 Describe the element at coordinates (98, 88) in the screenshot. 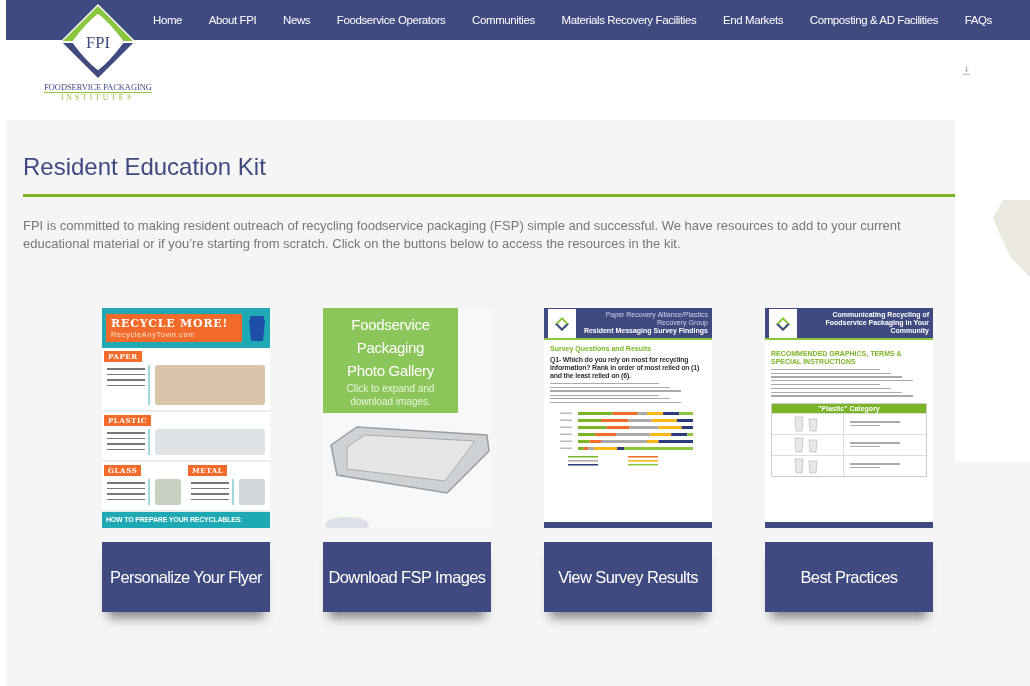

I see `logo-name: FOODSERVICE PACKAGING` at that location.